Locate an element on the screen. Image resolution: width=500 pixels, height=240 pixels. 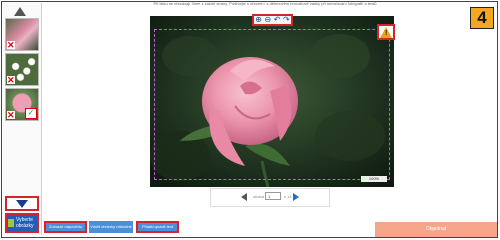
rotate-right-icon: ↷ is located at coordinates (286, 20).